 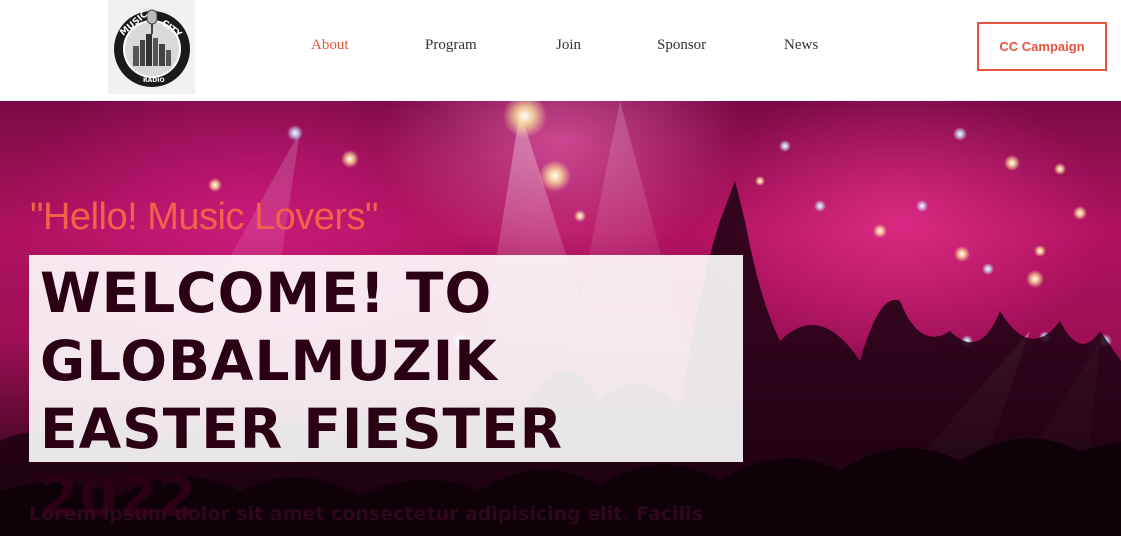 I want to click on nav-link-about: About, so click(x=330, y=45).